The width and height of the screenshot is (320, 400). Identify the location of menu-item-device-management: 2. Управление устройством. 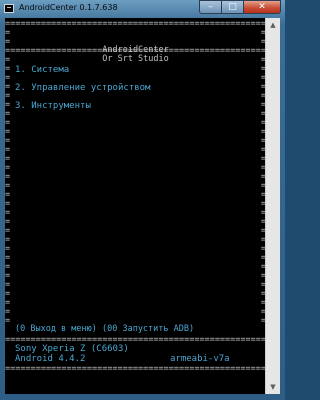
(82, 88).